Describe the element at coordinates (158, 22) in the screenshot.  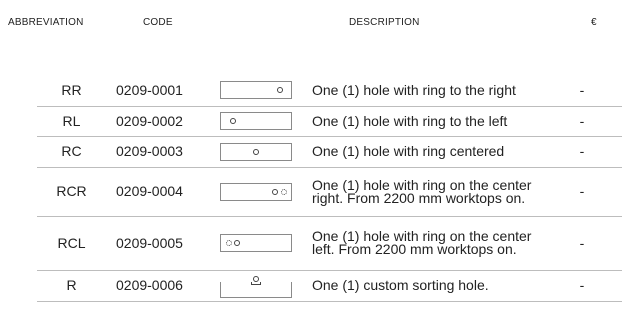
I see `header-code: CODE` at that location.